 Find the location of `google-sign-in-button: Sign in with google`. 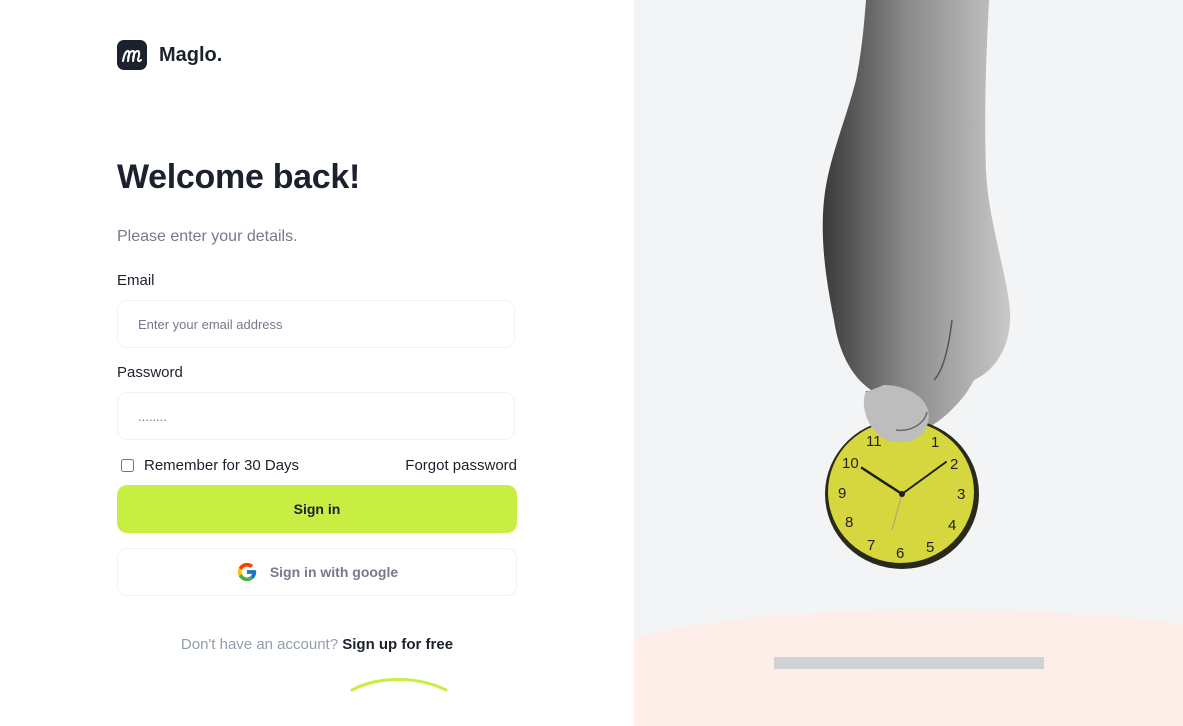

google-sign-in-button: Sign in with google is located at coordinates (317, 572).